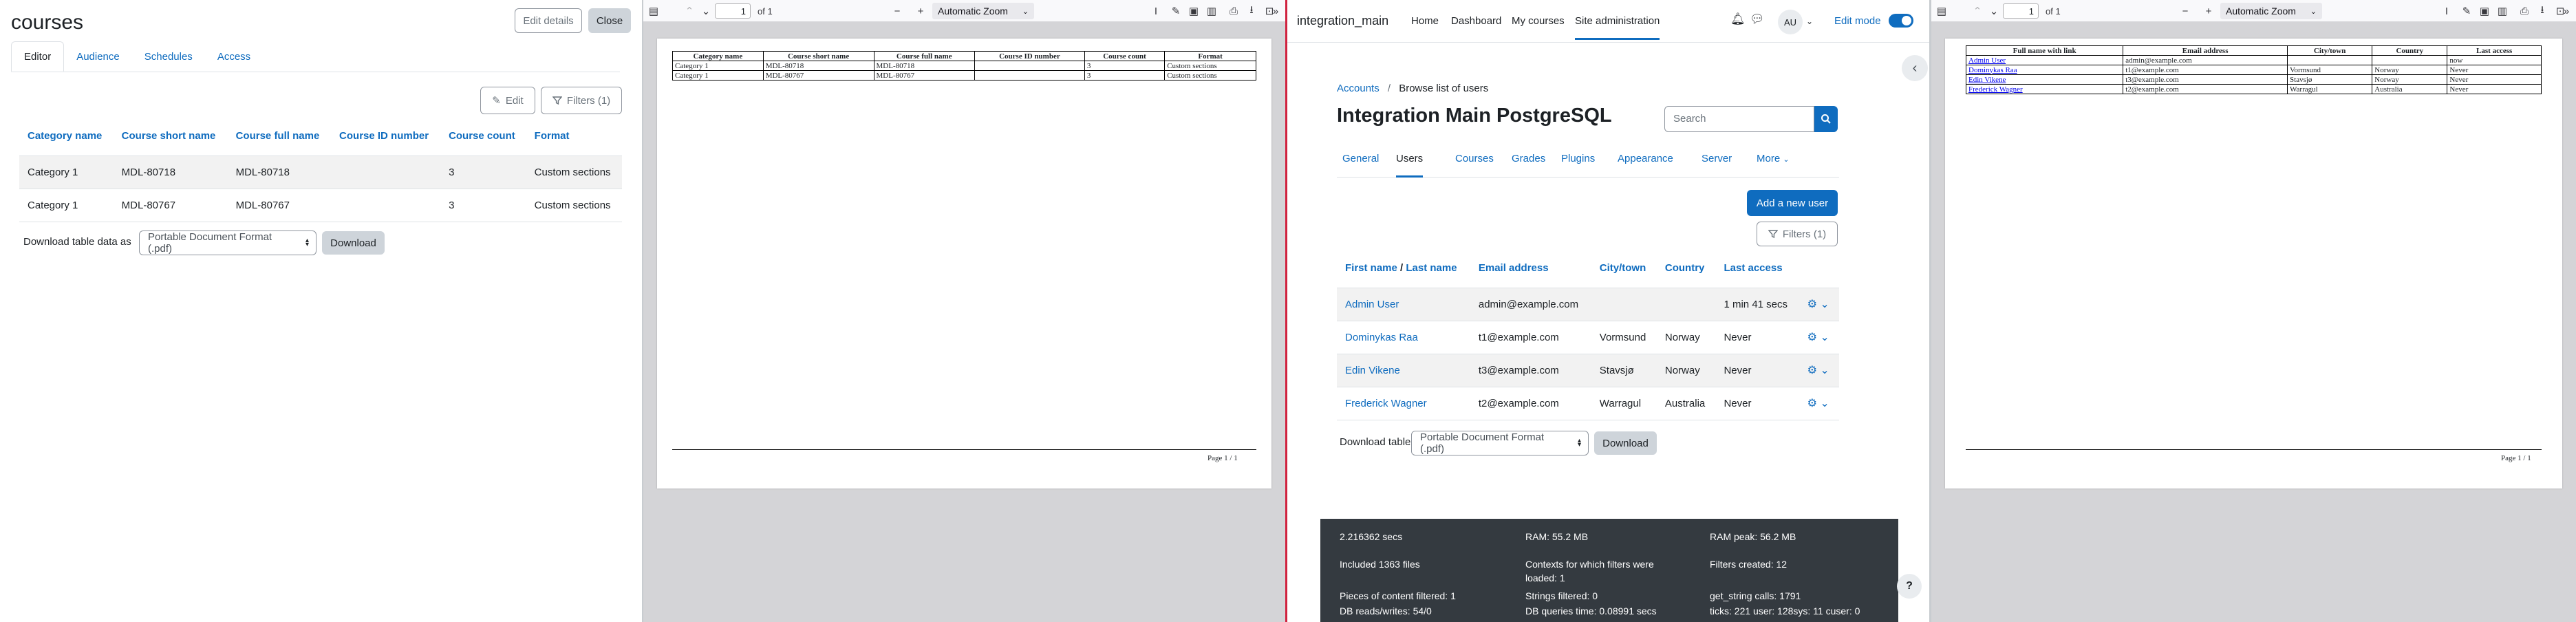 The image size is (2576, 622). Describe the element at coordinates (1404, 370) in the screenshot. I see `user-name-link: Edin Vikene` at that location.